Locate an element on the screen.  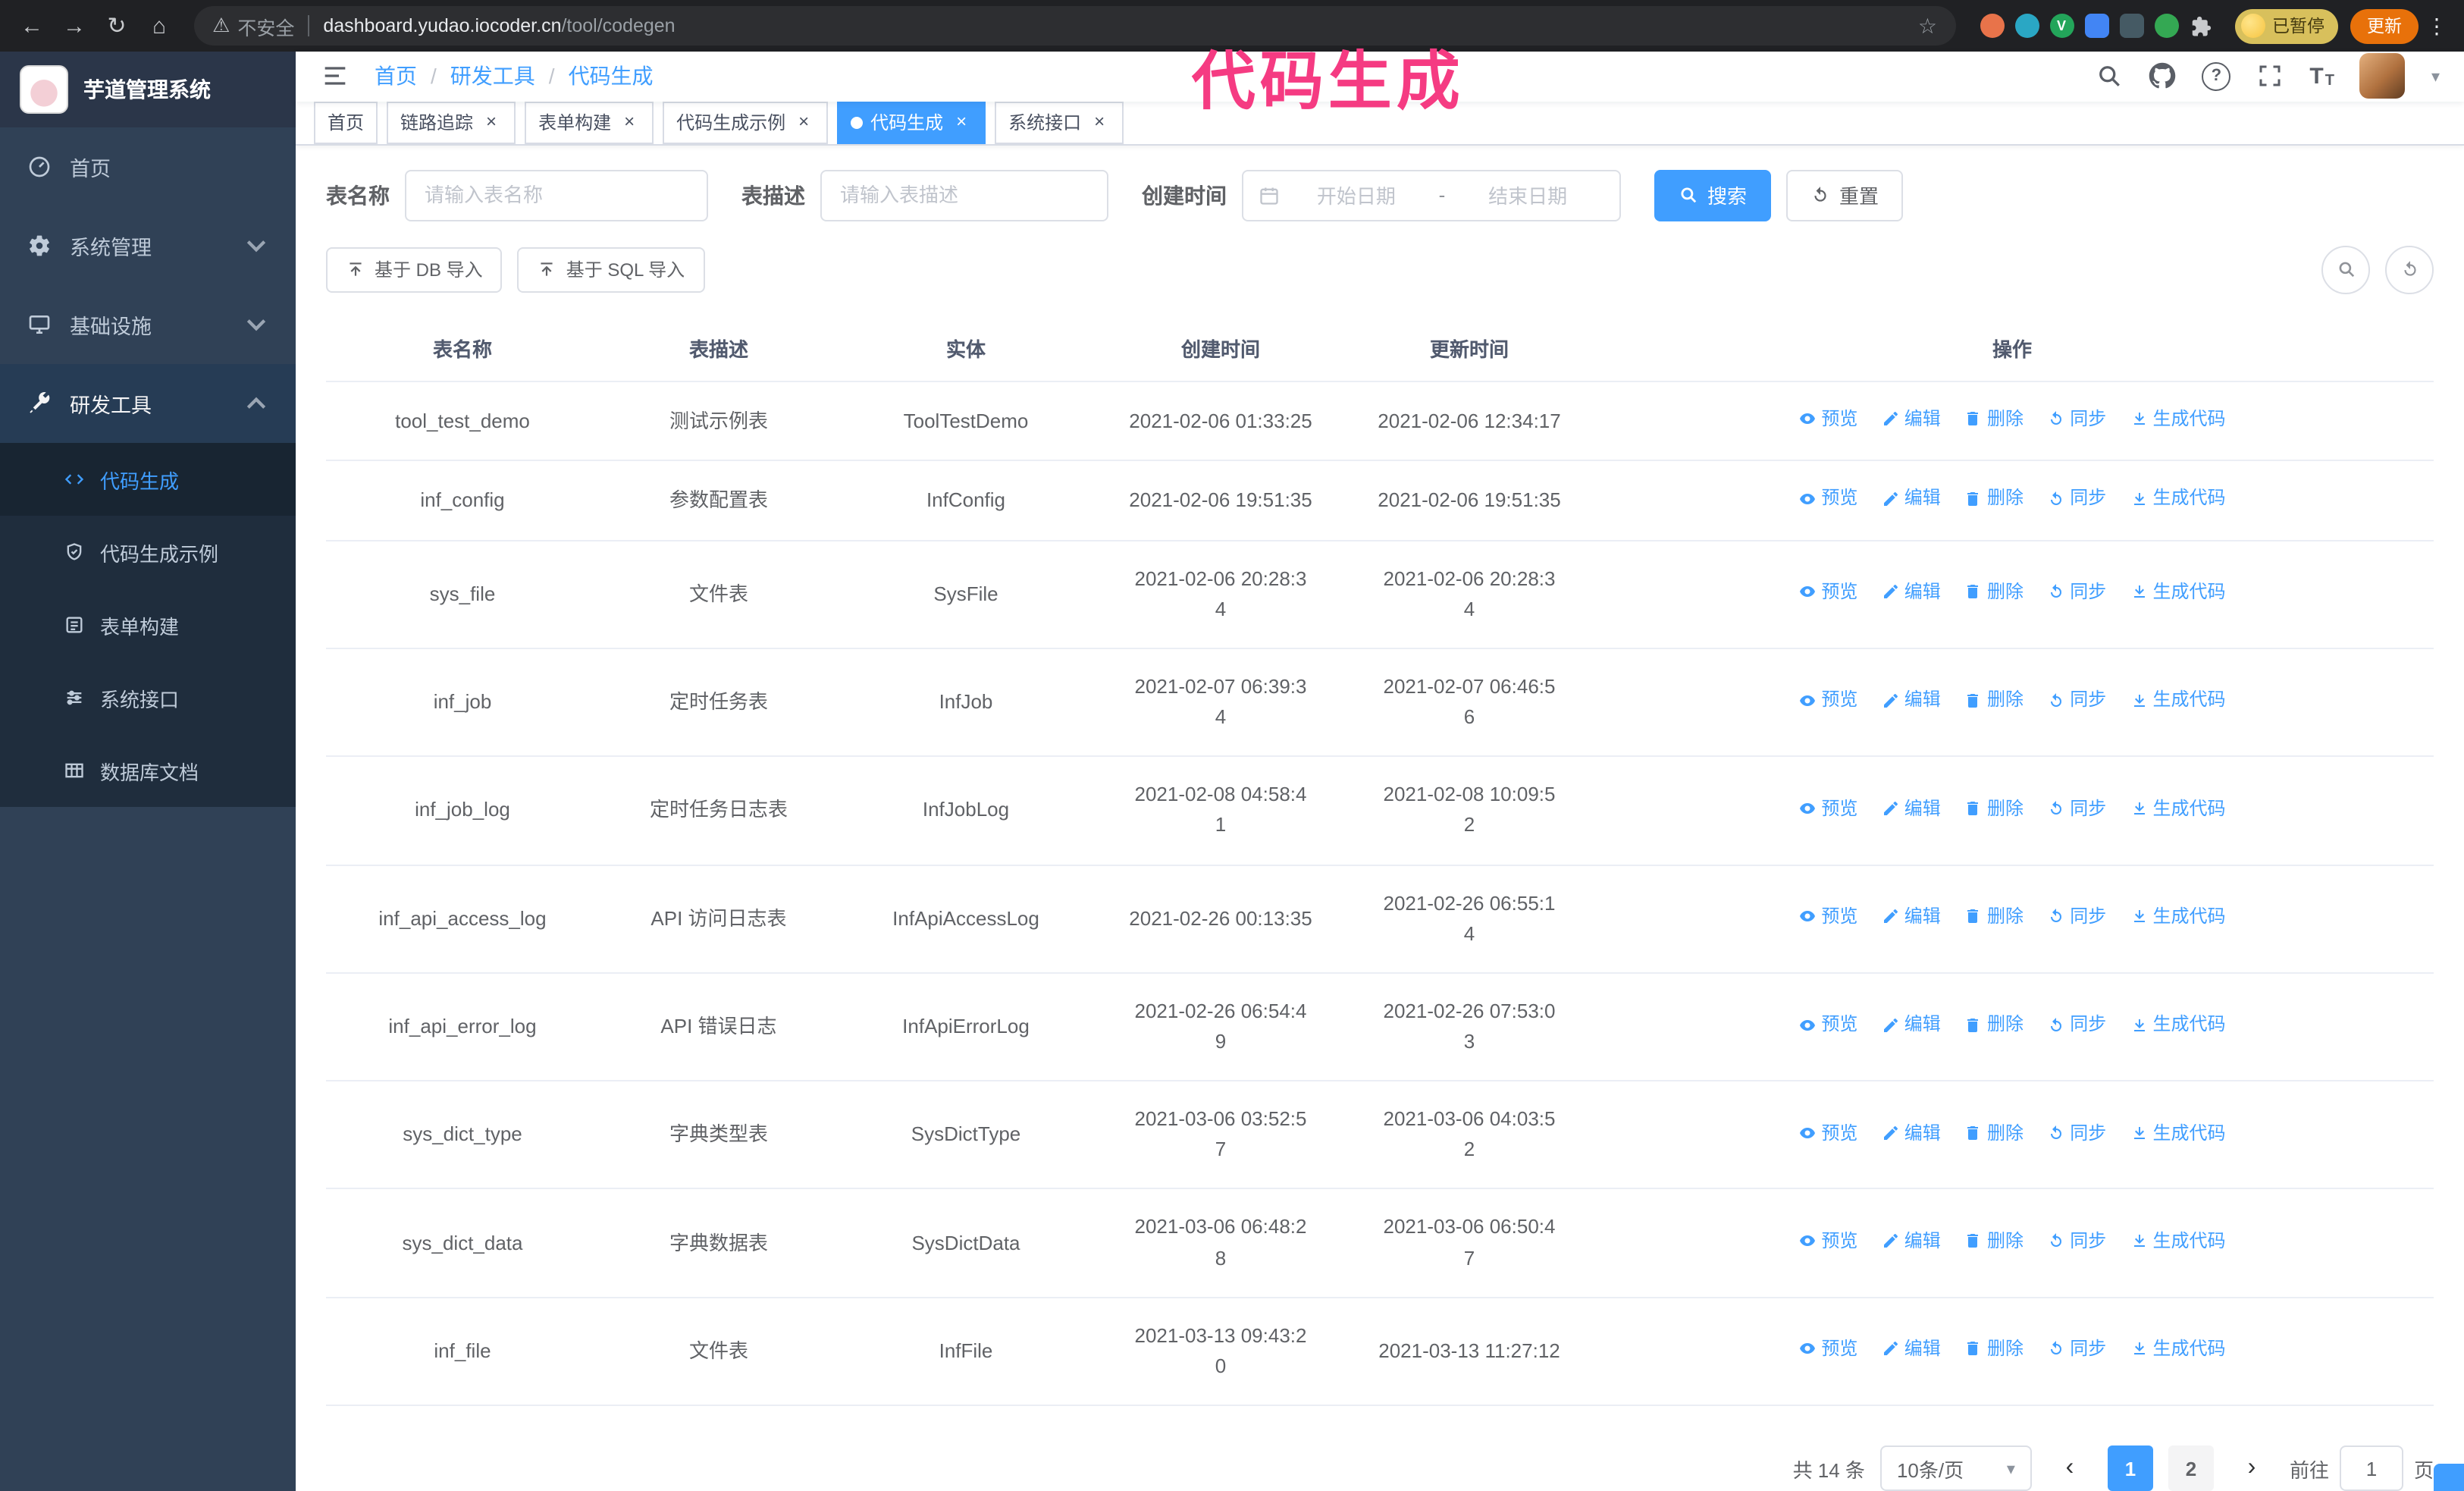
sidebar-item-codegen-example: 代码生成示例 is located at coordinates (148, 552).